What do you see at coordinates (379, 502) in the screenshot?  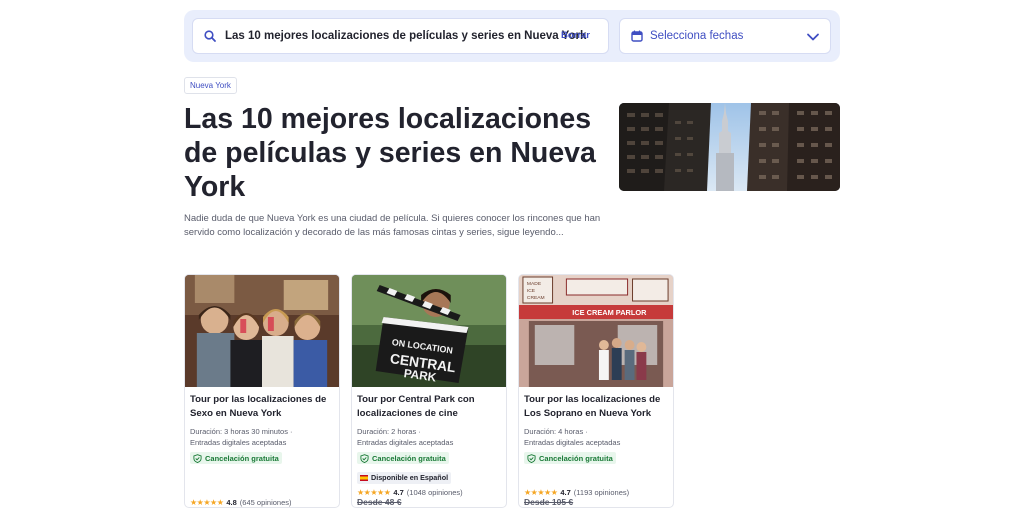 I see `tour-price: Desde 48 €` at bounding box center [379, 502].